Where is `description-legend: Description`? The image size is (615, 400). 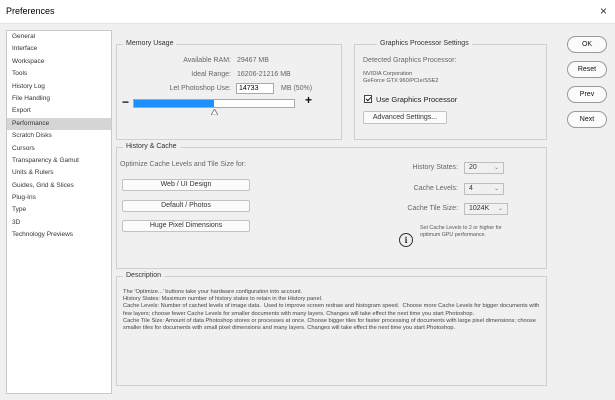
description-legend: Description is located at coordinates (144, 275).